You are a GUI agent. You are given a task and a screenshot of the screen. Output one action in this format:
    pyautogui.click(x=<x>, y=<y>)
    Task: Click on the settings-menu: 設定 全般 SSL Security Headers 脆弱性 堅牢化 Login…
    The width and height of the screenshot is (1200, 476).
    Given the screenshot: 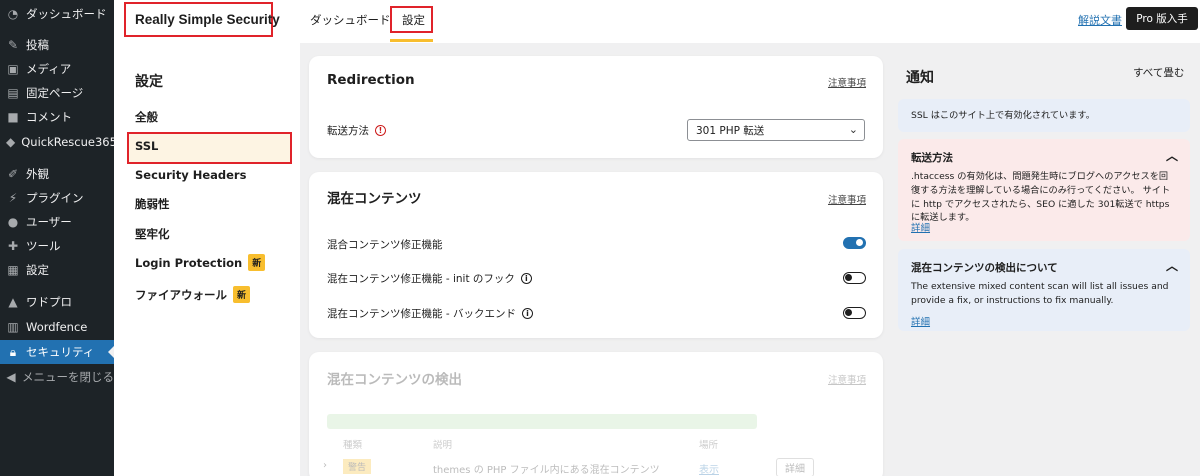 What is the action you would take?
    pyautogui.click(x=207, y=259)
    